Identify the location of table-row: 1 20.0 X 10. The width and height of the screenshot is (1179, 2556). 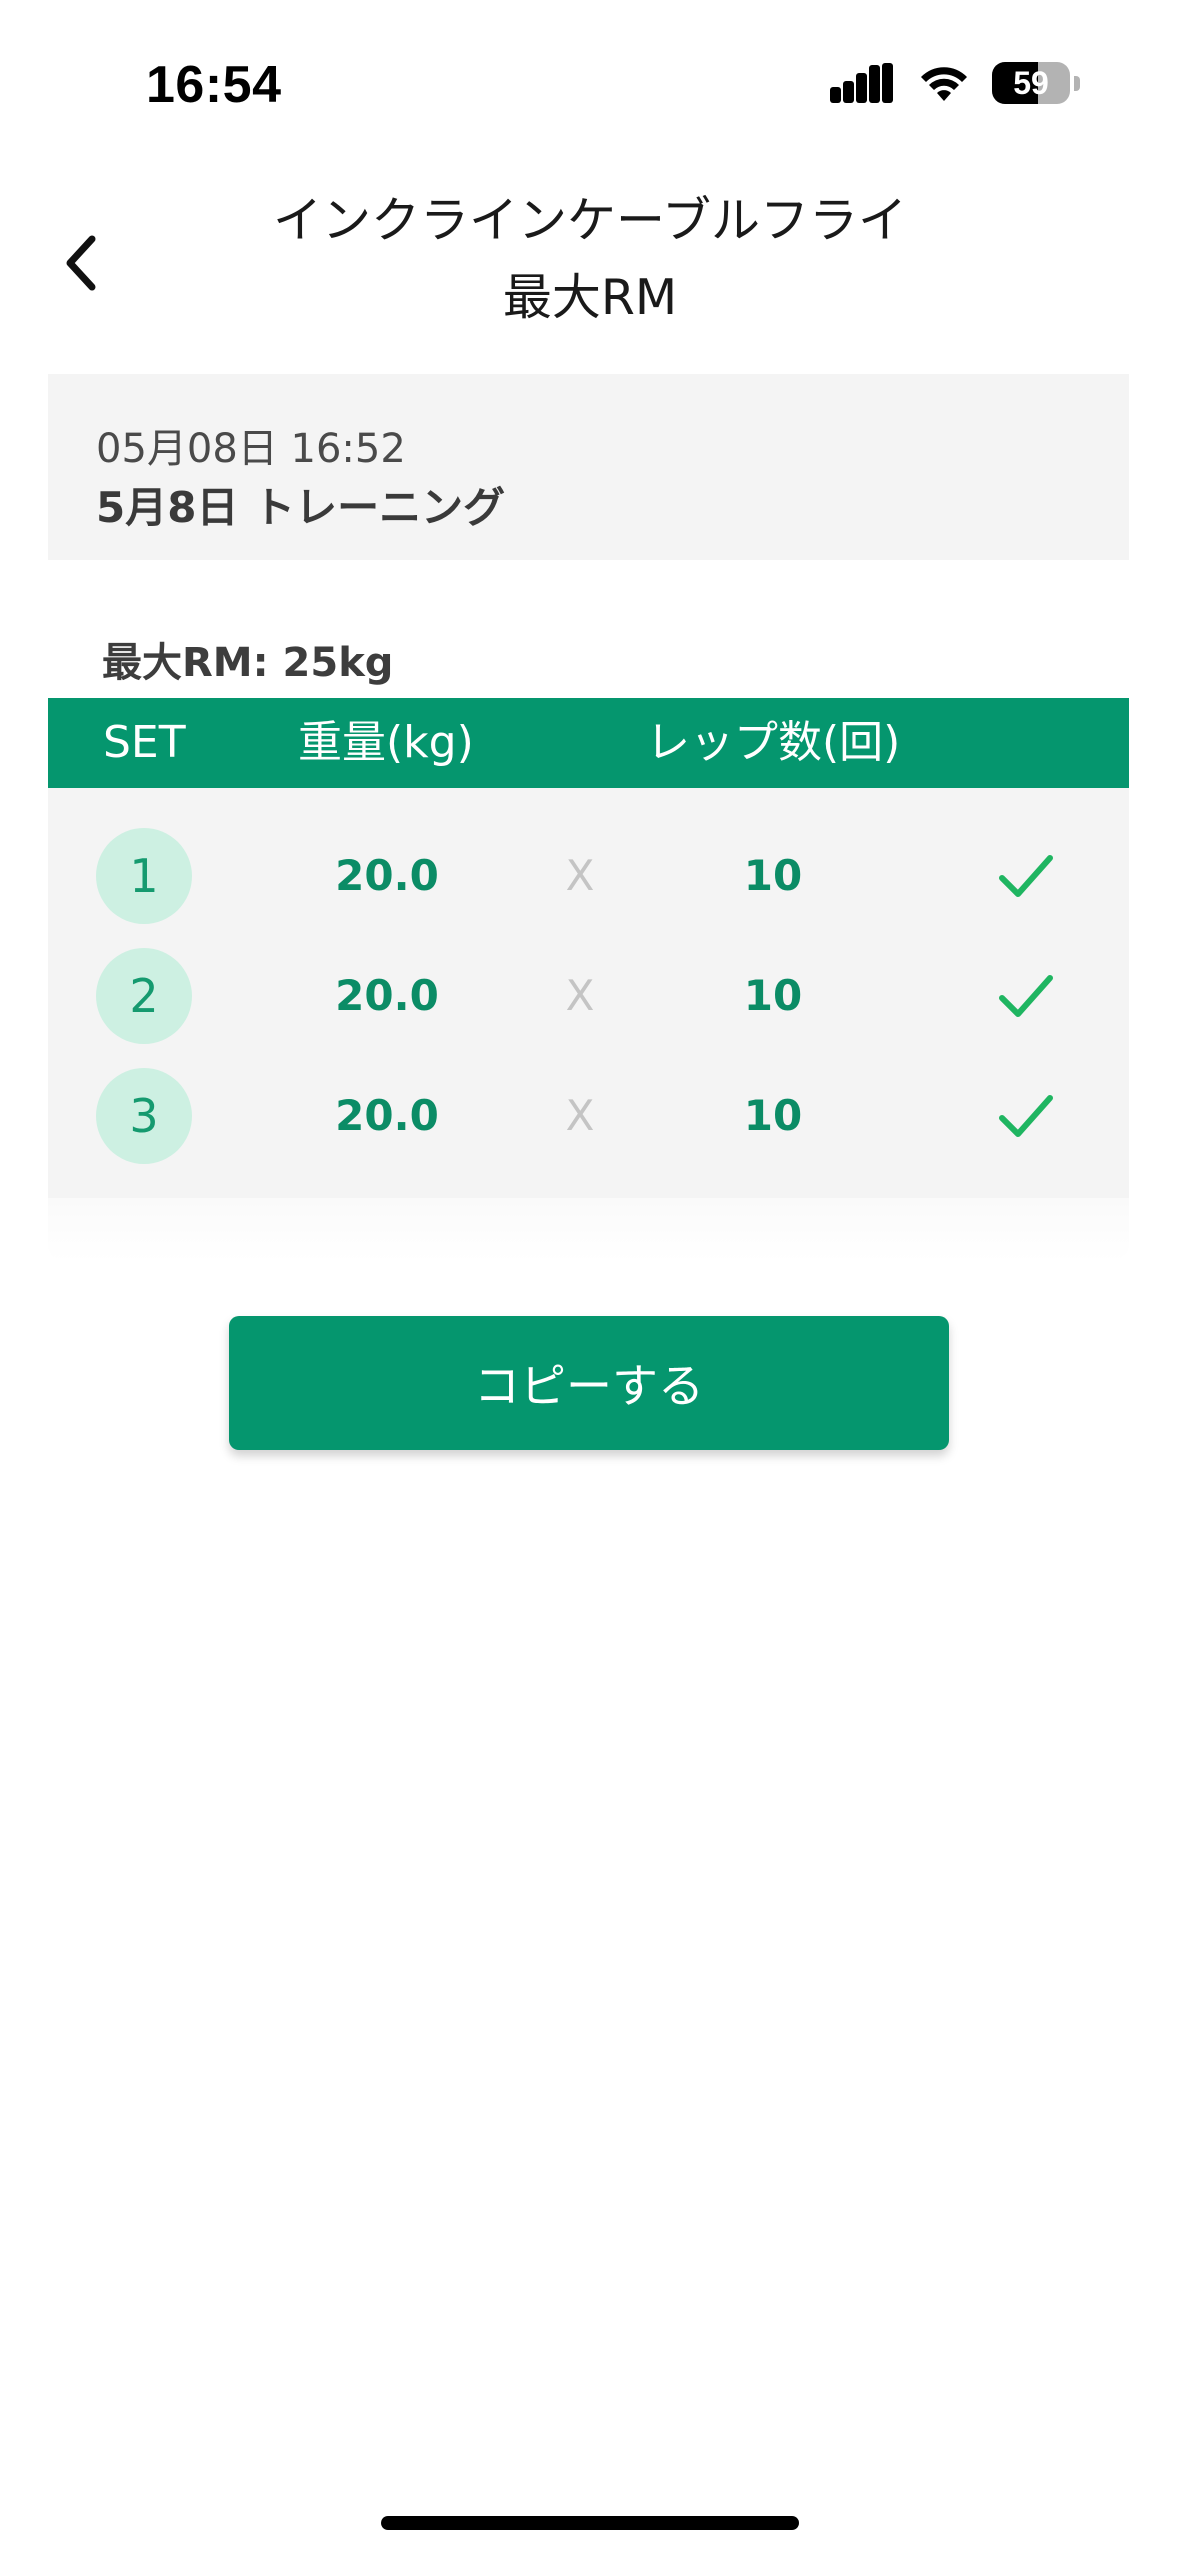
(588, 876).